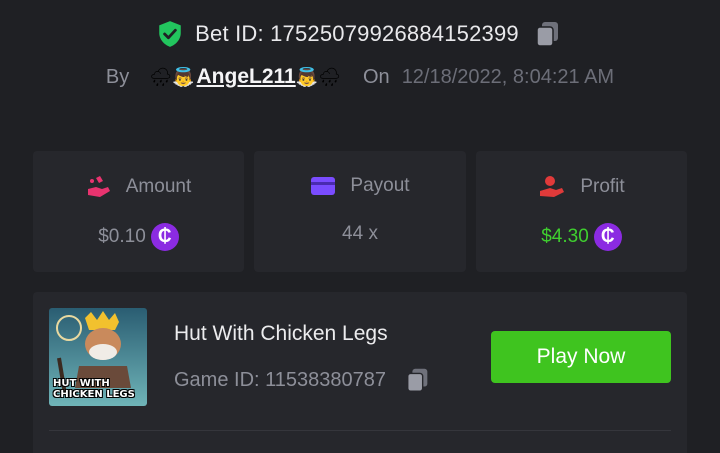 This screenshot has width=720, height=453. I want to click on username-link: AngeL211, so click(246, 77).